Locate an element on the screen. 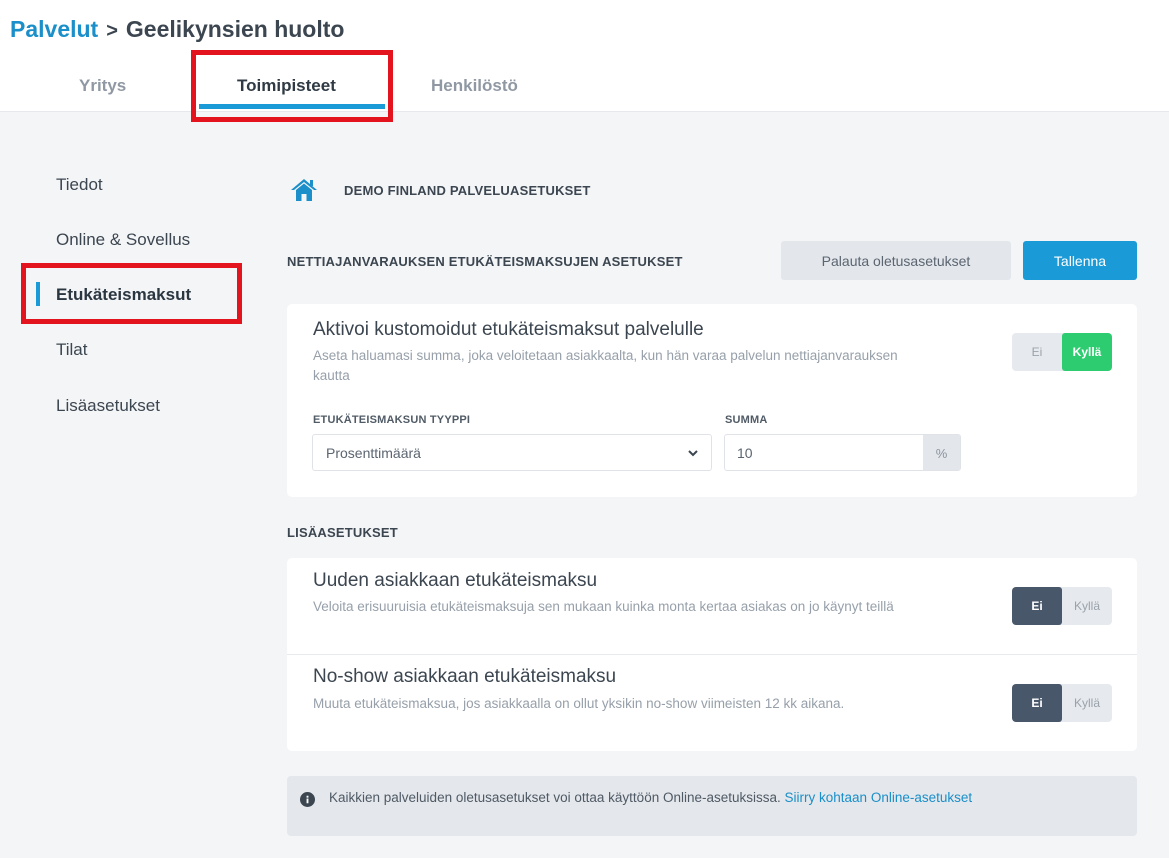  active-tab-indicator is located at coordinates (292, 106).